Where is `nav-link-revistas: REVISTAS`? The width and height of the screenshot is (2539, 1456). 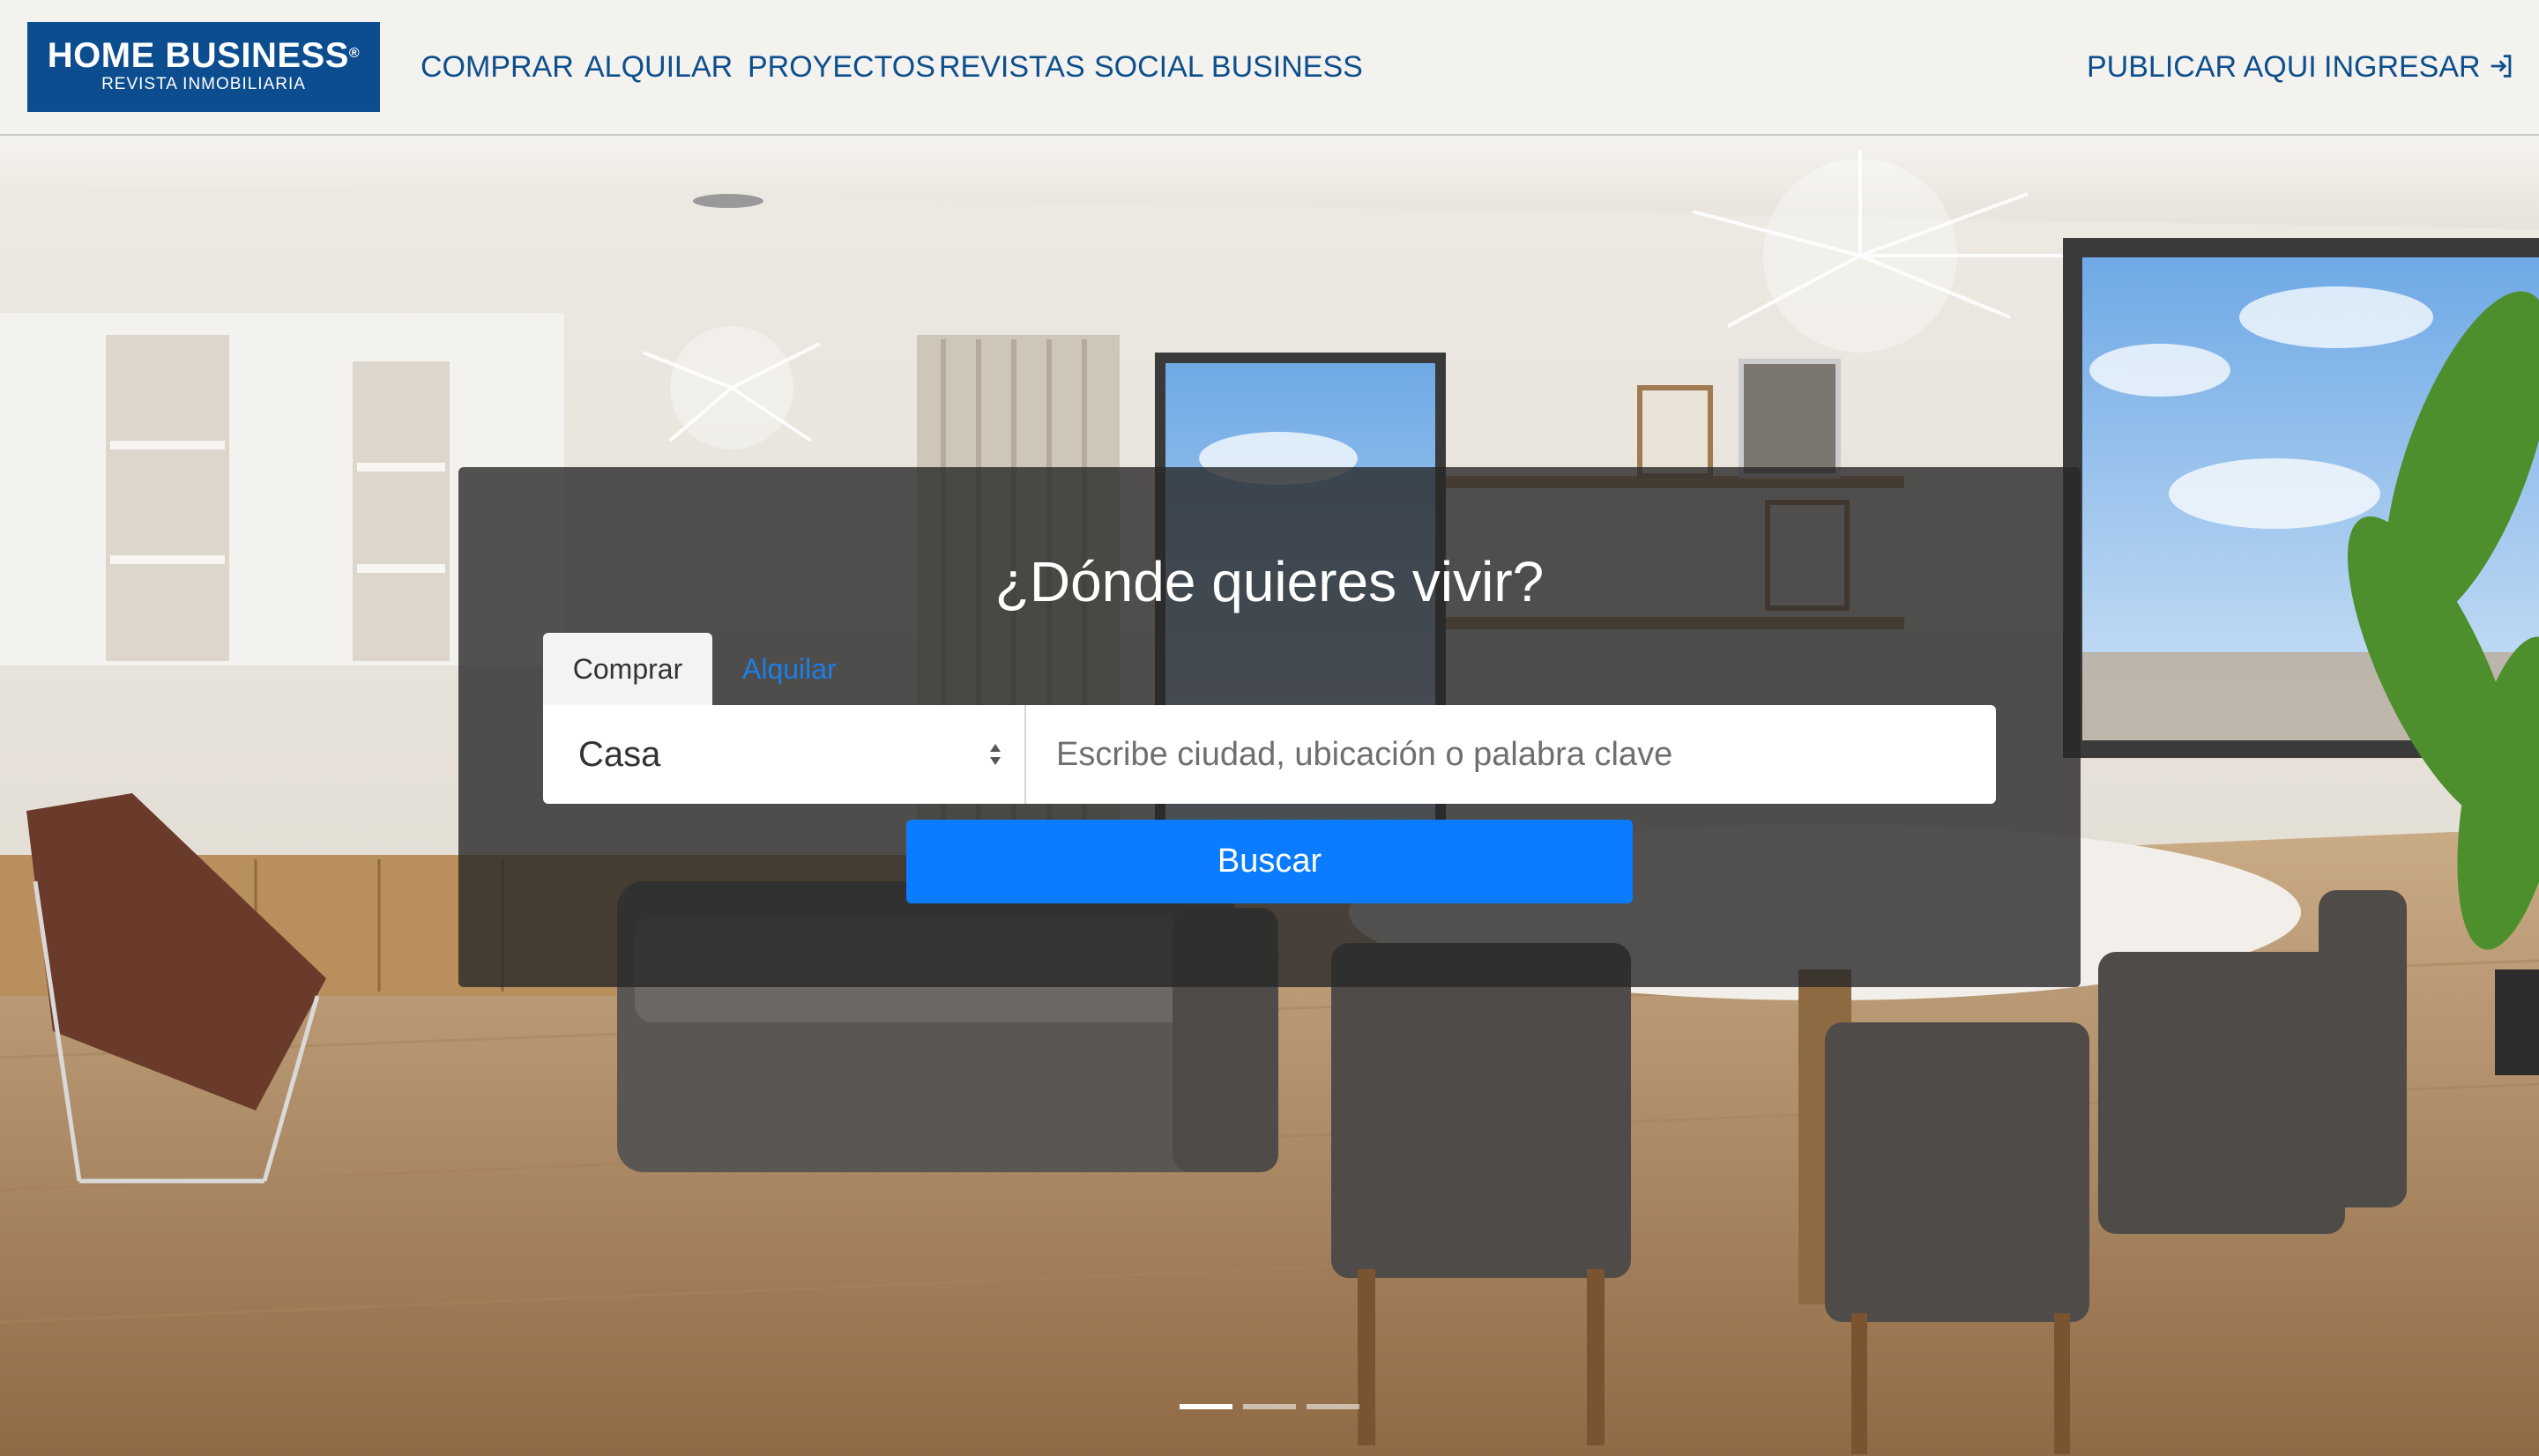
nav-link-revistas: REVISTAS is located at coordinates (1012, 67).